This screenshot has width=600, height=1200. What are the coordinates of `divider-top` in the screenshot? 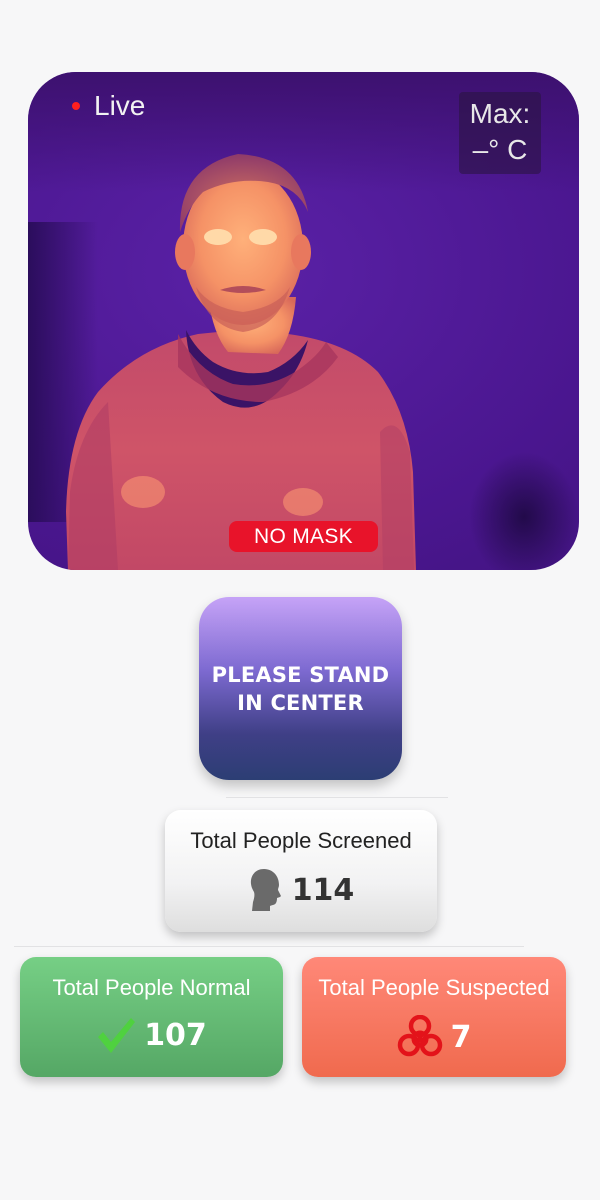 It's located at (337, 797).